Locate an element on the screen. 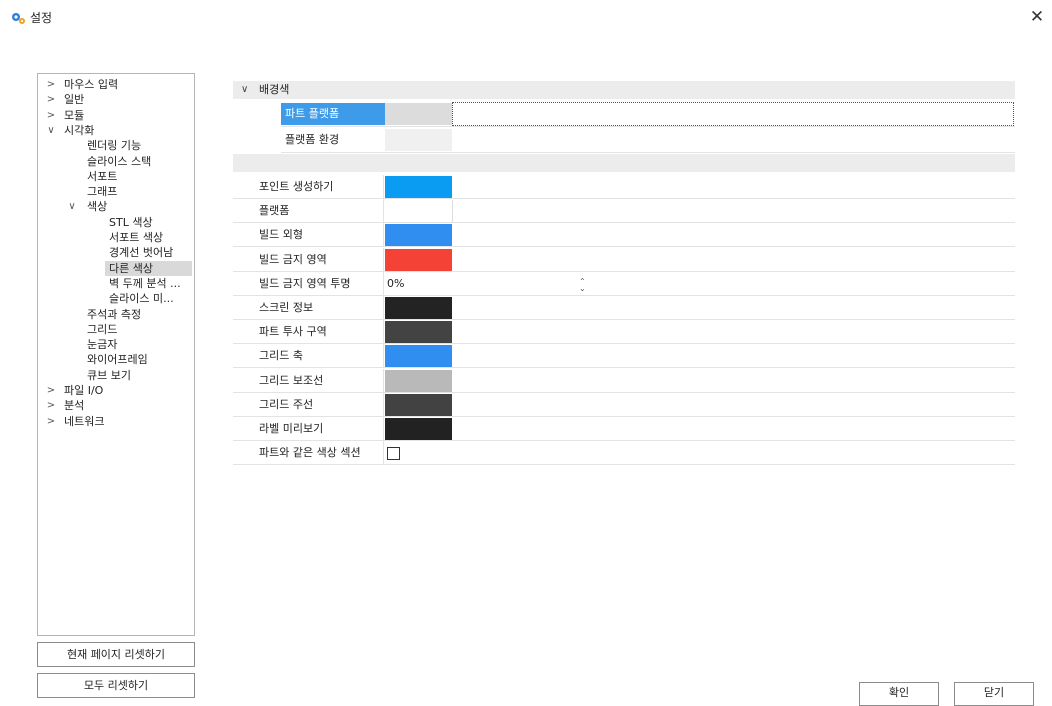  tree-item: > 분석 is located at coordinates (115, 405).